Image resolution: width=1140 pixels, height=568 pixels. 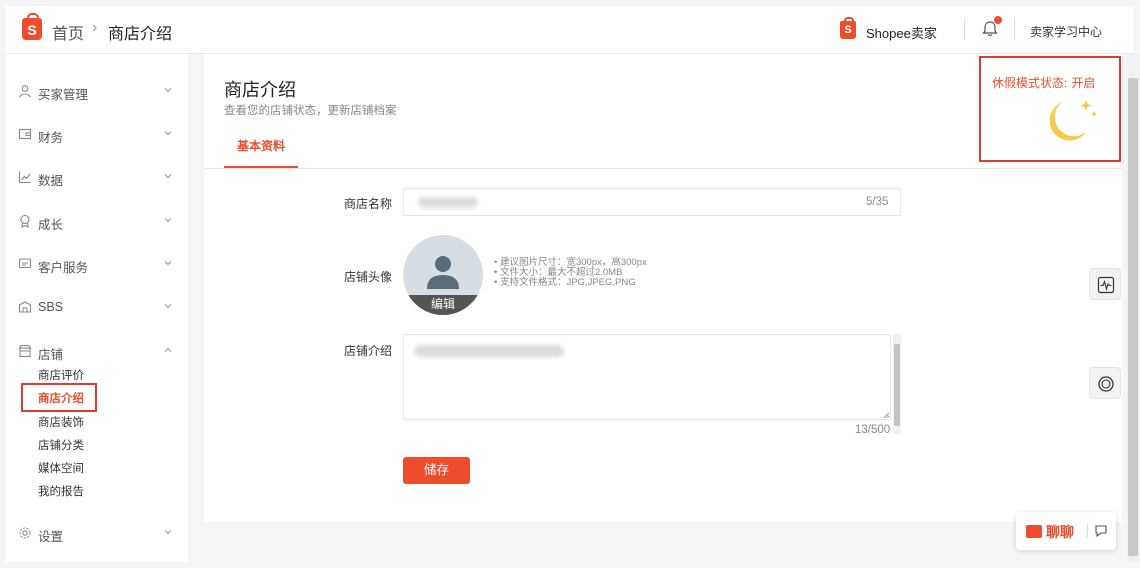 I want to click on breadcrumb-current: 商店介绍, so click(x=140, y=34).